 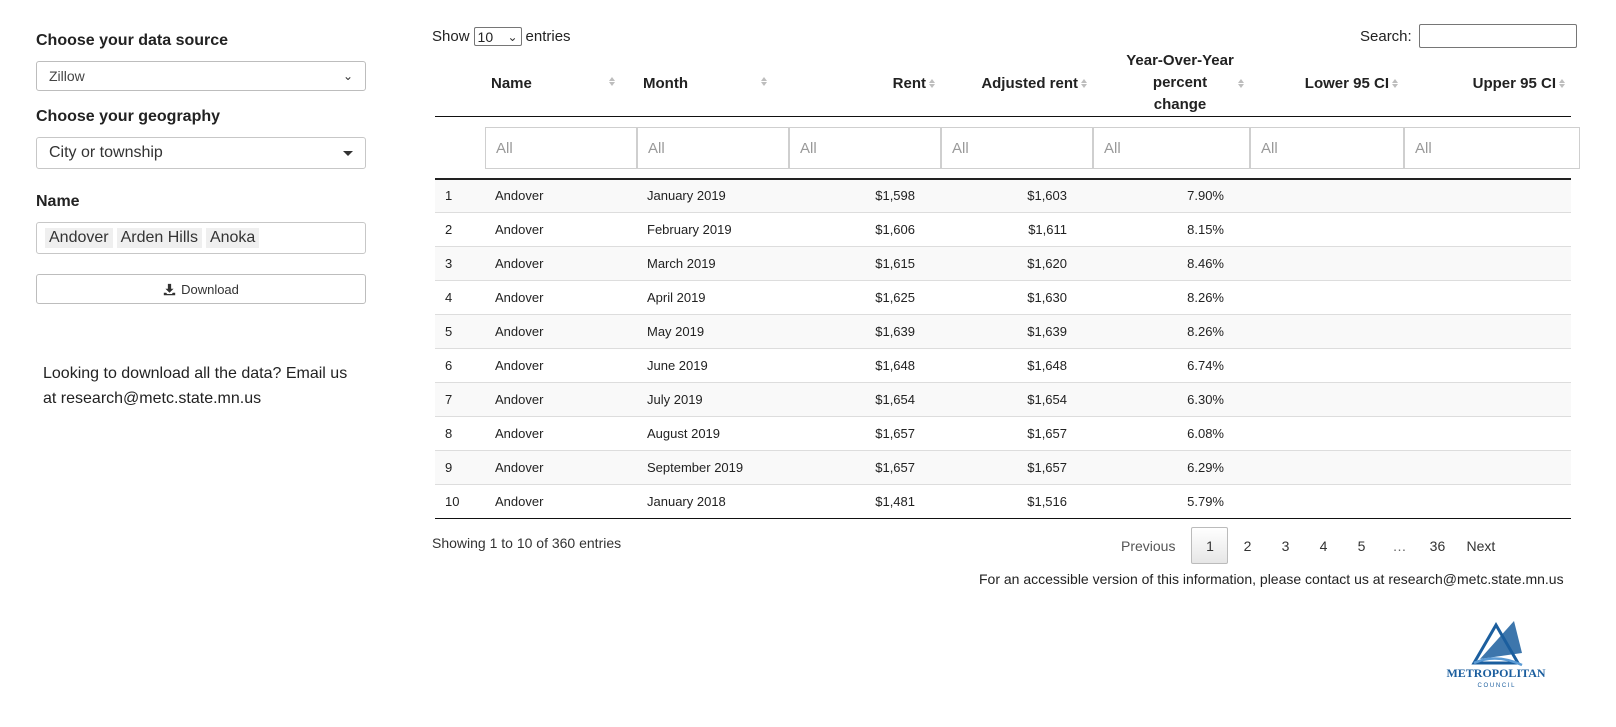 What do you see at coordinates (460, 148) in the screenshot?
I see `filter-spacer` at bounding box center [460, 148].